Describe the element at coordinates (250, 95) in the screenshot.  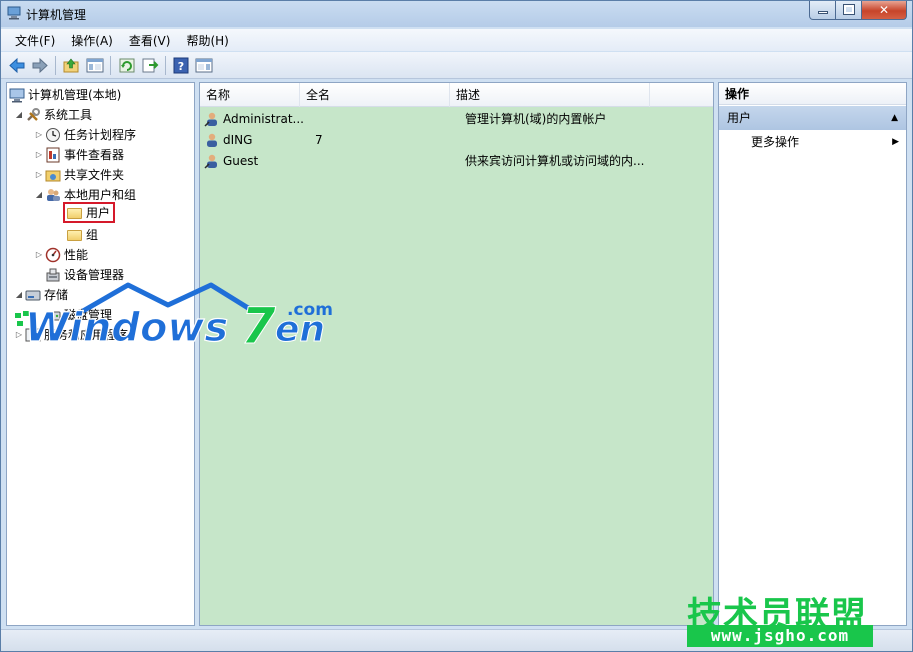
I see `column-header-name: 名称` at that location.